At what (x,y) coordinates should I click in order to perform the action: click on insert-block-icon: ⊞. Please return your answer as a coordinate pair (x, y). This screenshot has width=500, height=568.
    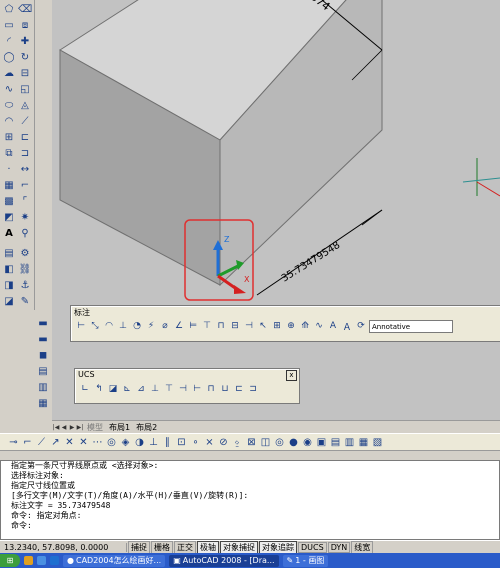
    Looking at the image, I should click on (9, 137).